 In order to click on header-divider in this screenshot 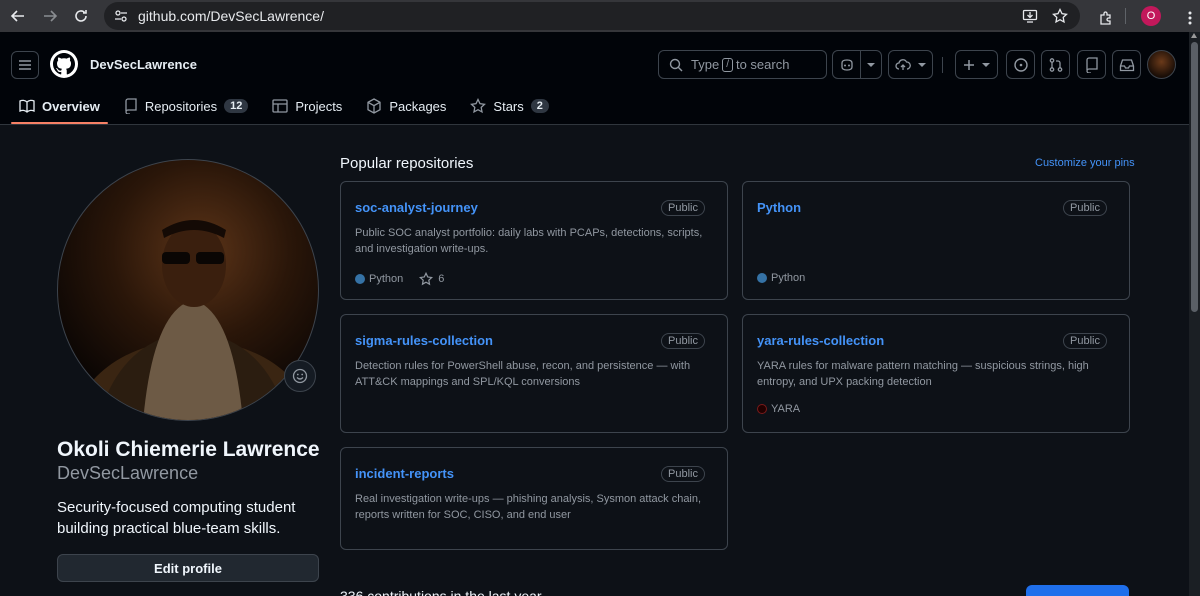, I will do `click(942, 65)`.